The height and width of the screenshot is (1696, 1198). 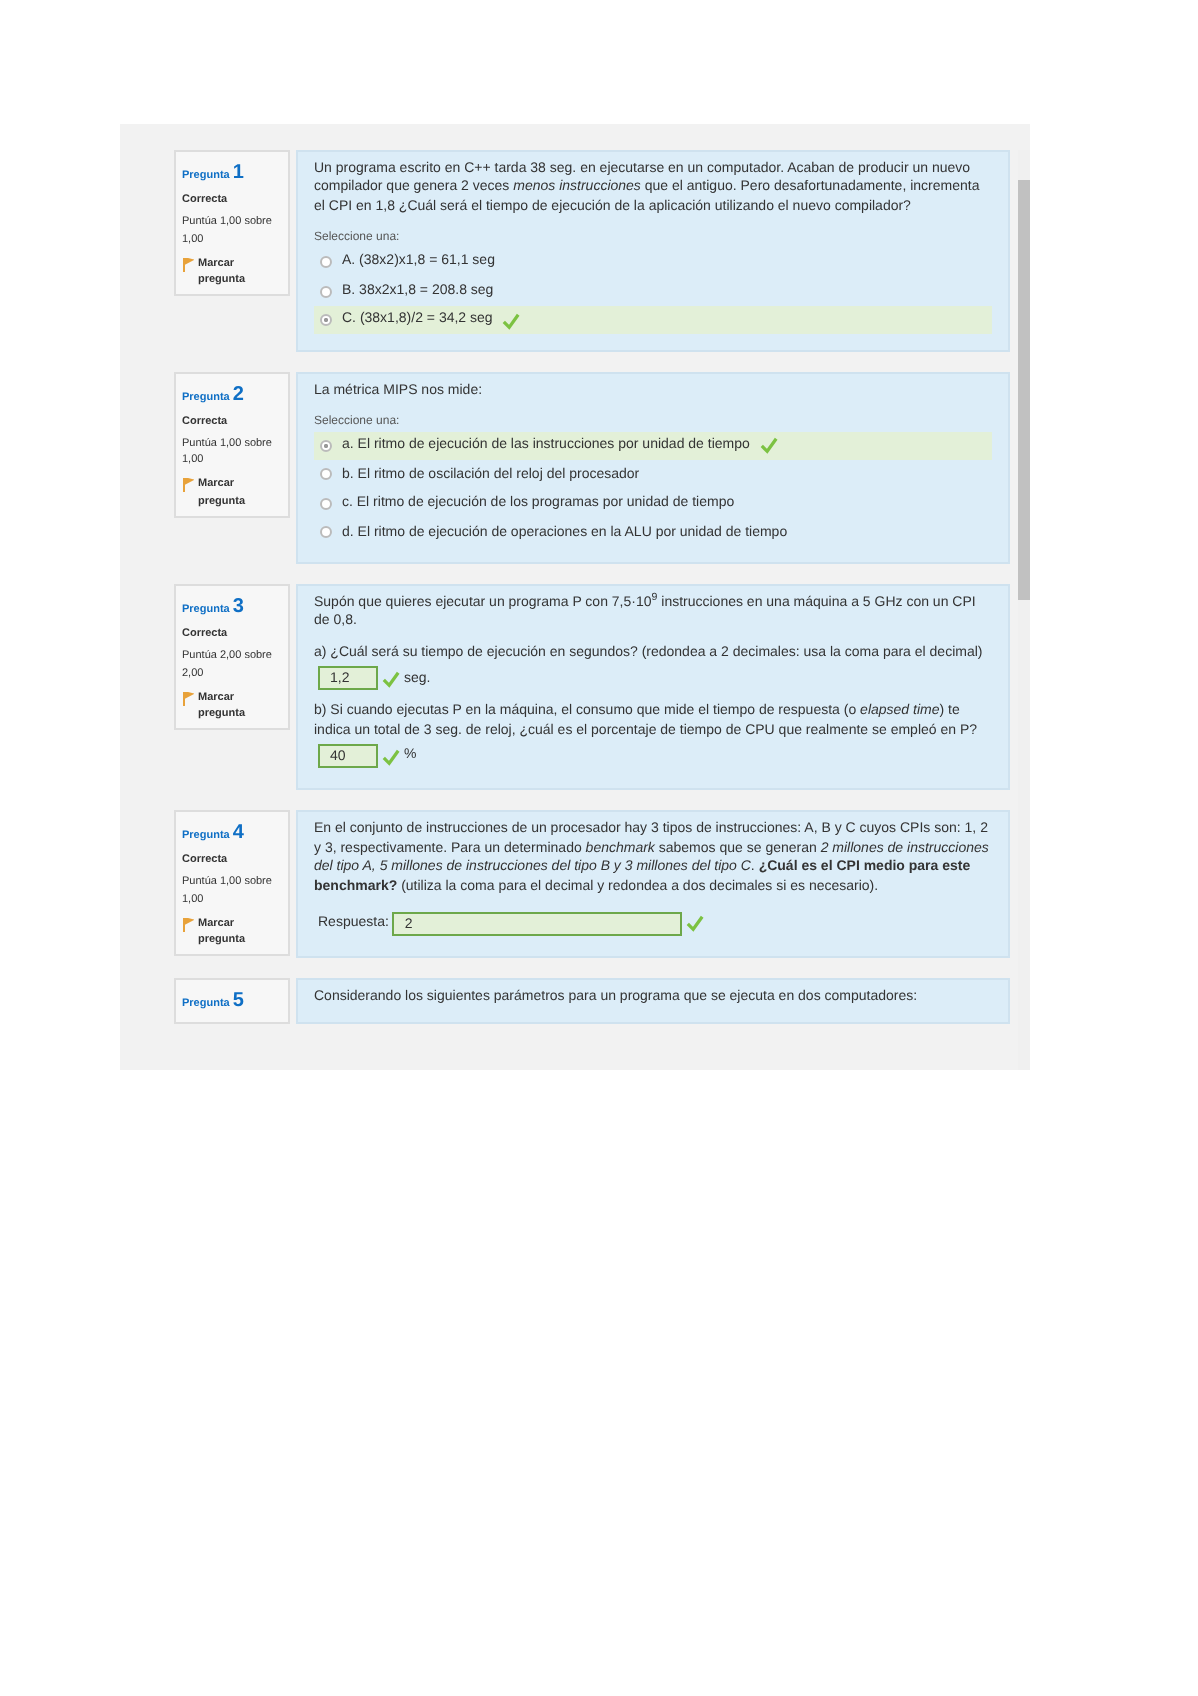 What do you see at coordinates (238, 394) in the screenshot?
I see `question-number: 2` at bounding box center [238, 394].